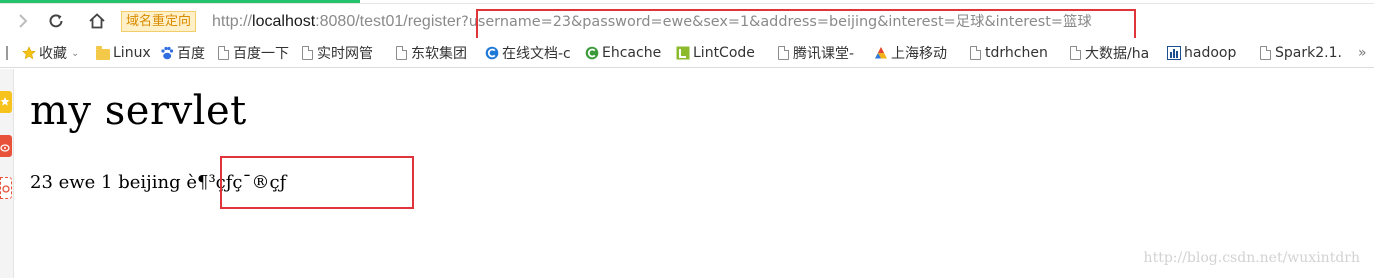 Image resolution: width=1374 pixels, height=278 pixels. What do you see at coordinates (724, 53) in the screenshot?
I see `bookmark-label: LintCode` at bounding box center [724, 53].